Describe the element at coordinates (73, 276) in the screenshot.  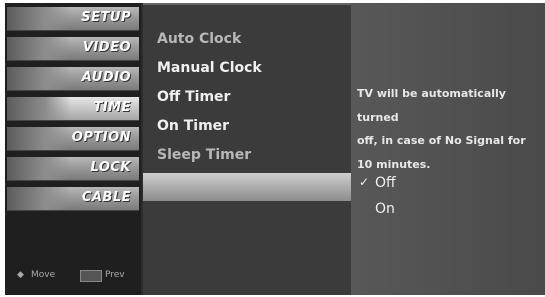
I see `key-guide: ◆ Move Prev` at that location.